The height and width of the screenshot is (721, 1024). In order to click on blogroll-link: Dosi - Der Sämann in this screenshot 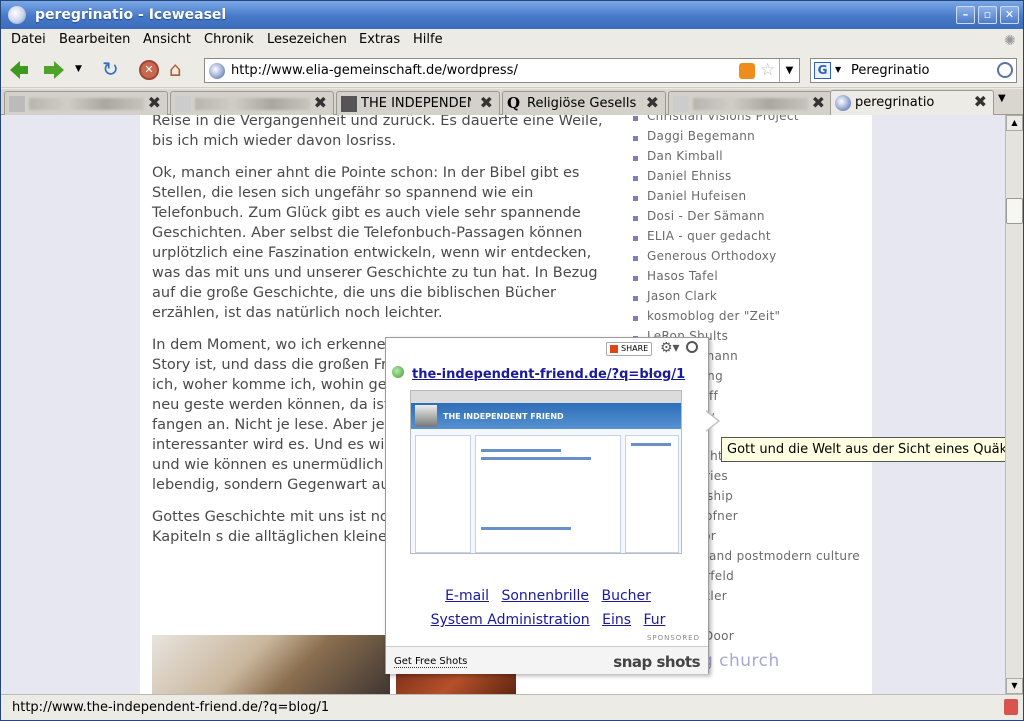, I will do `click(745, 219)`.